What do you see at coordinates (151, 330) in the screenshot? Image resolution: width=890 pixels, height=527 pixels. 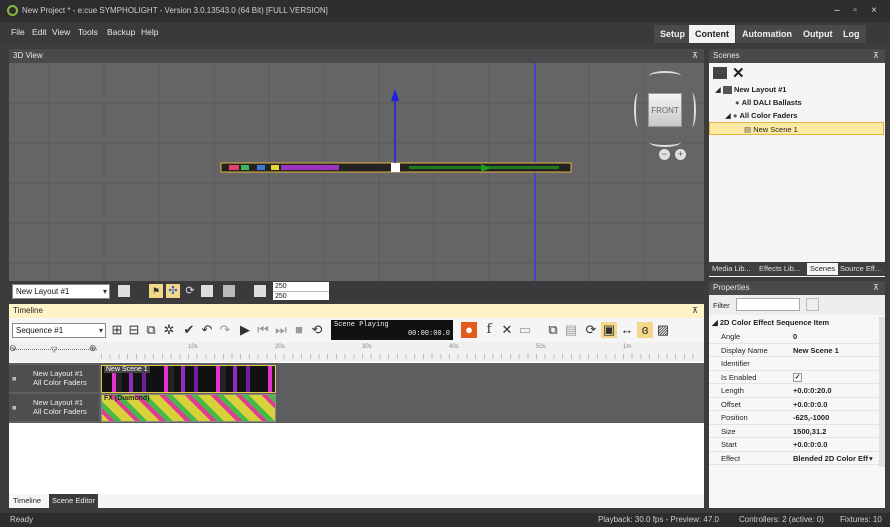 I see `copy-icon: ⧉` at bounding box center [151, 330].